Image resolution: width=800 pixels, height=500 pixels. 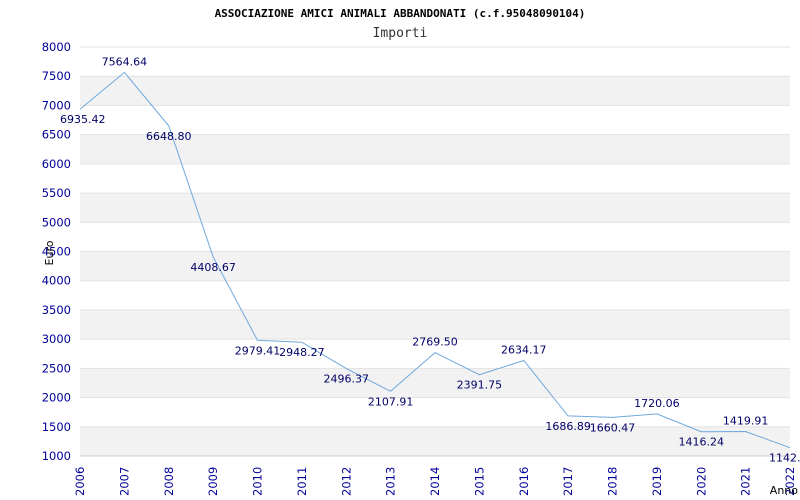 I want to click on data-label: 1416.24, so click(x=702, y=442).